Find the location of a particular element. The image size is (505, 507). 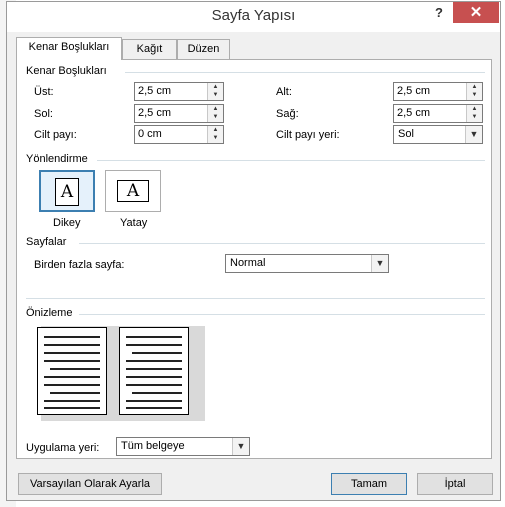

landscape-option: A is located at coordinates (133, 191).